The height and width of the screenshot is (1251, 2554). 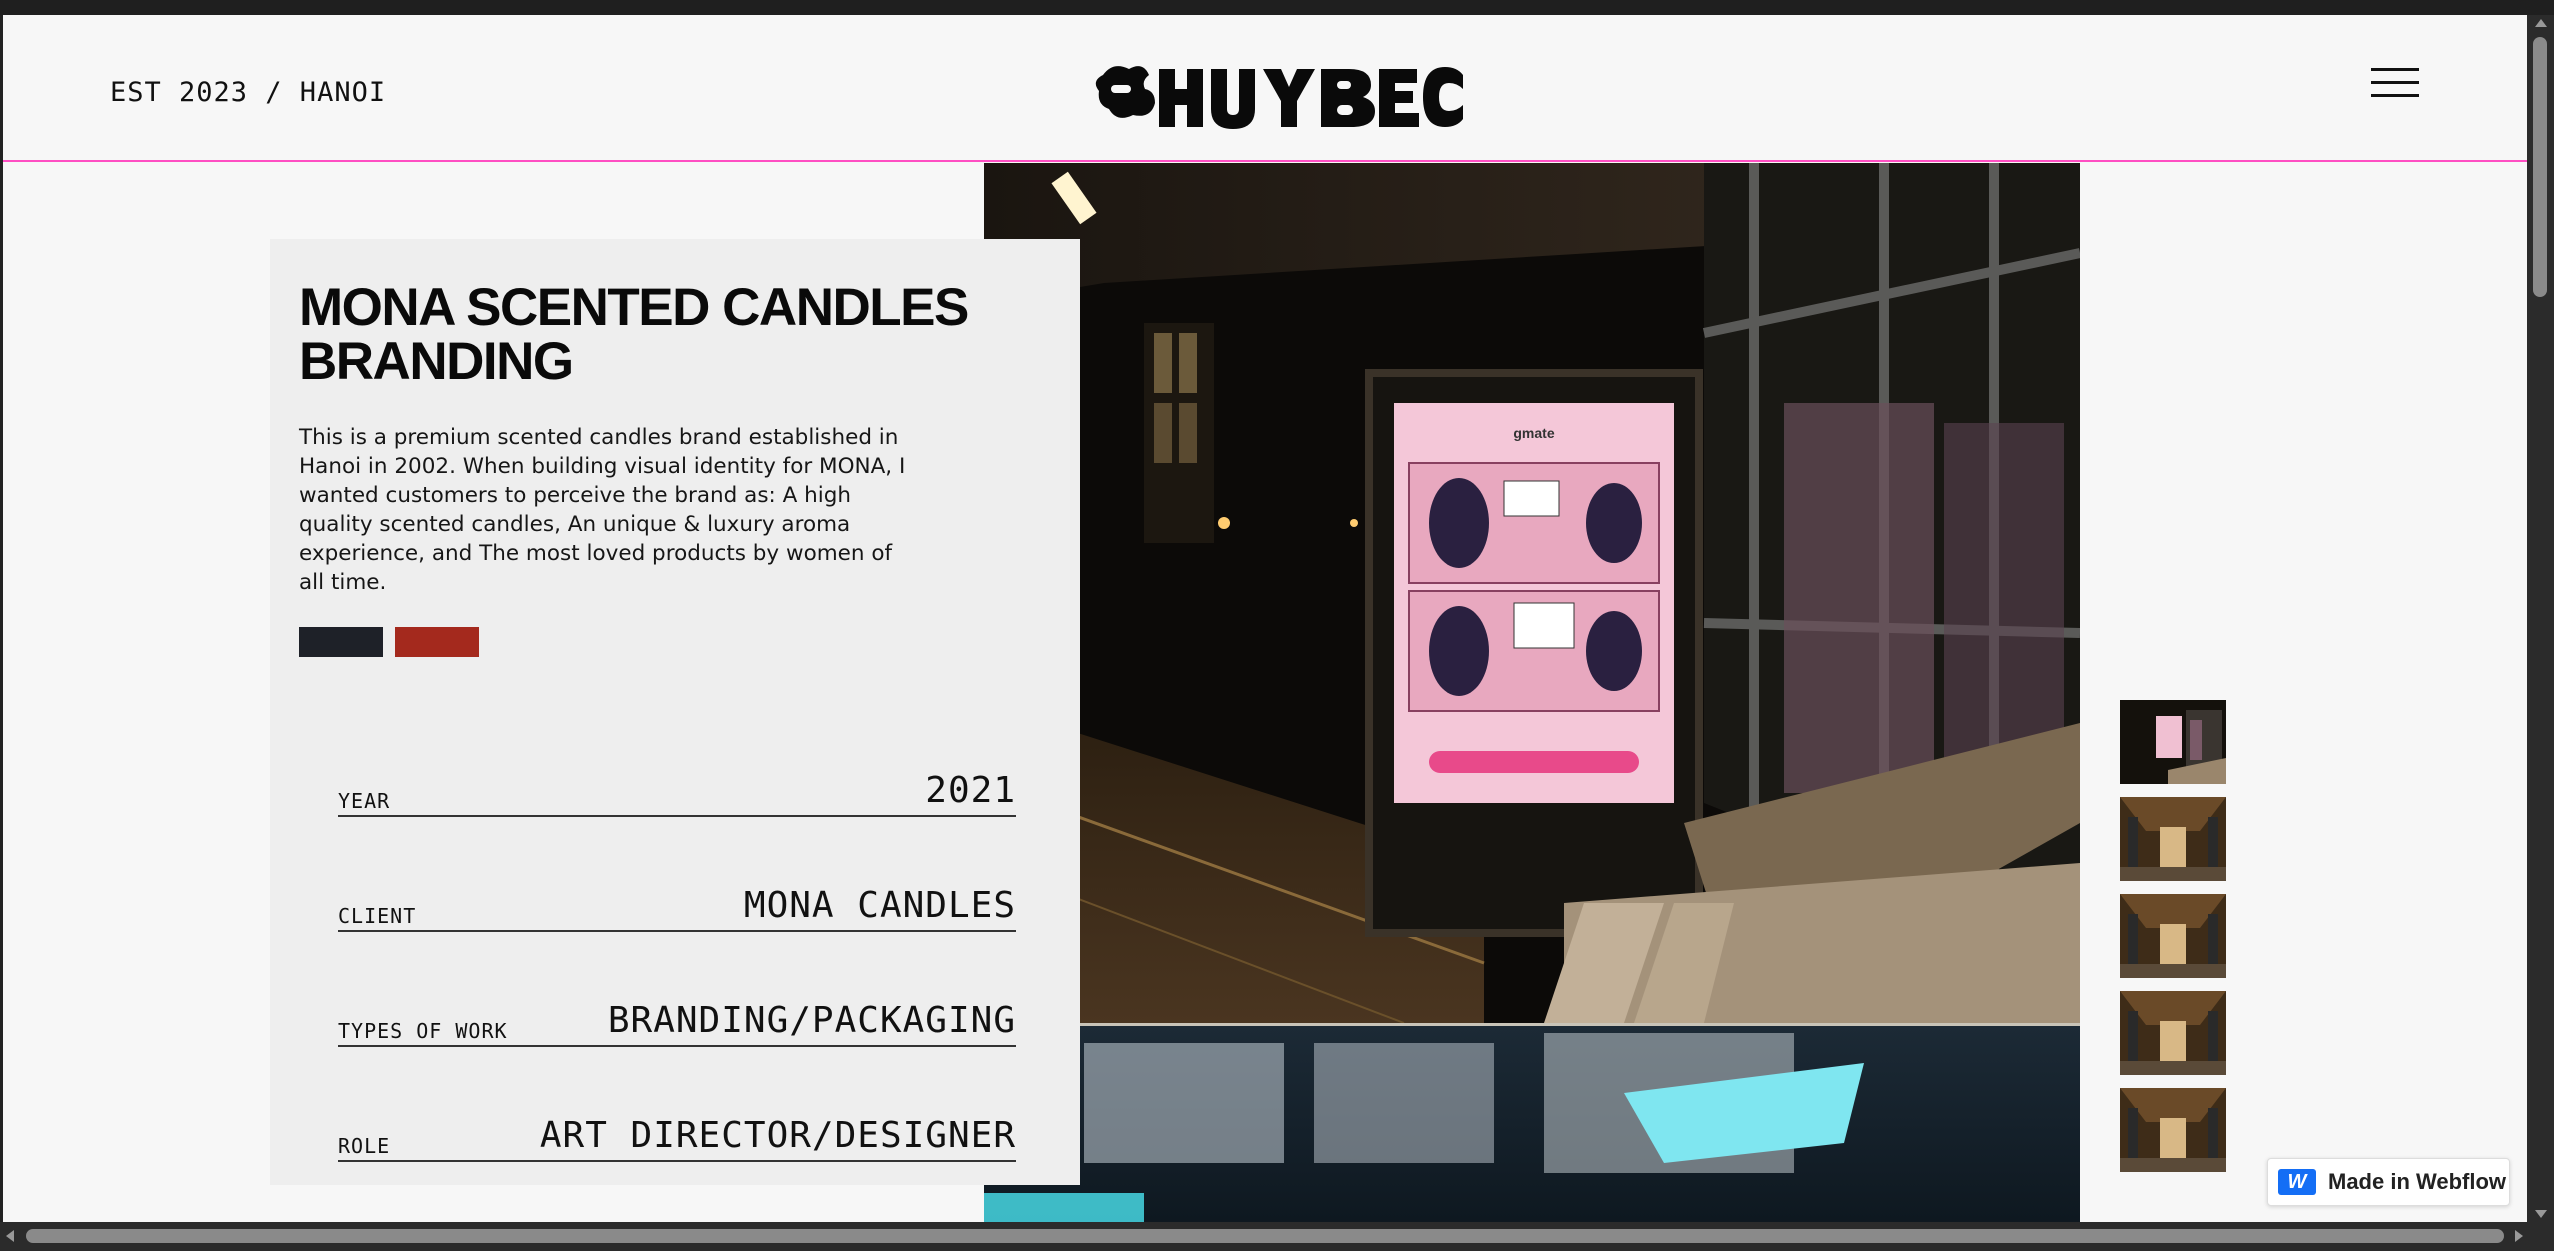 What do you see at coordinates (377, 916) in the screenshot?
I see `info-label: CLIENT` at bounding box center [377, 916].